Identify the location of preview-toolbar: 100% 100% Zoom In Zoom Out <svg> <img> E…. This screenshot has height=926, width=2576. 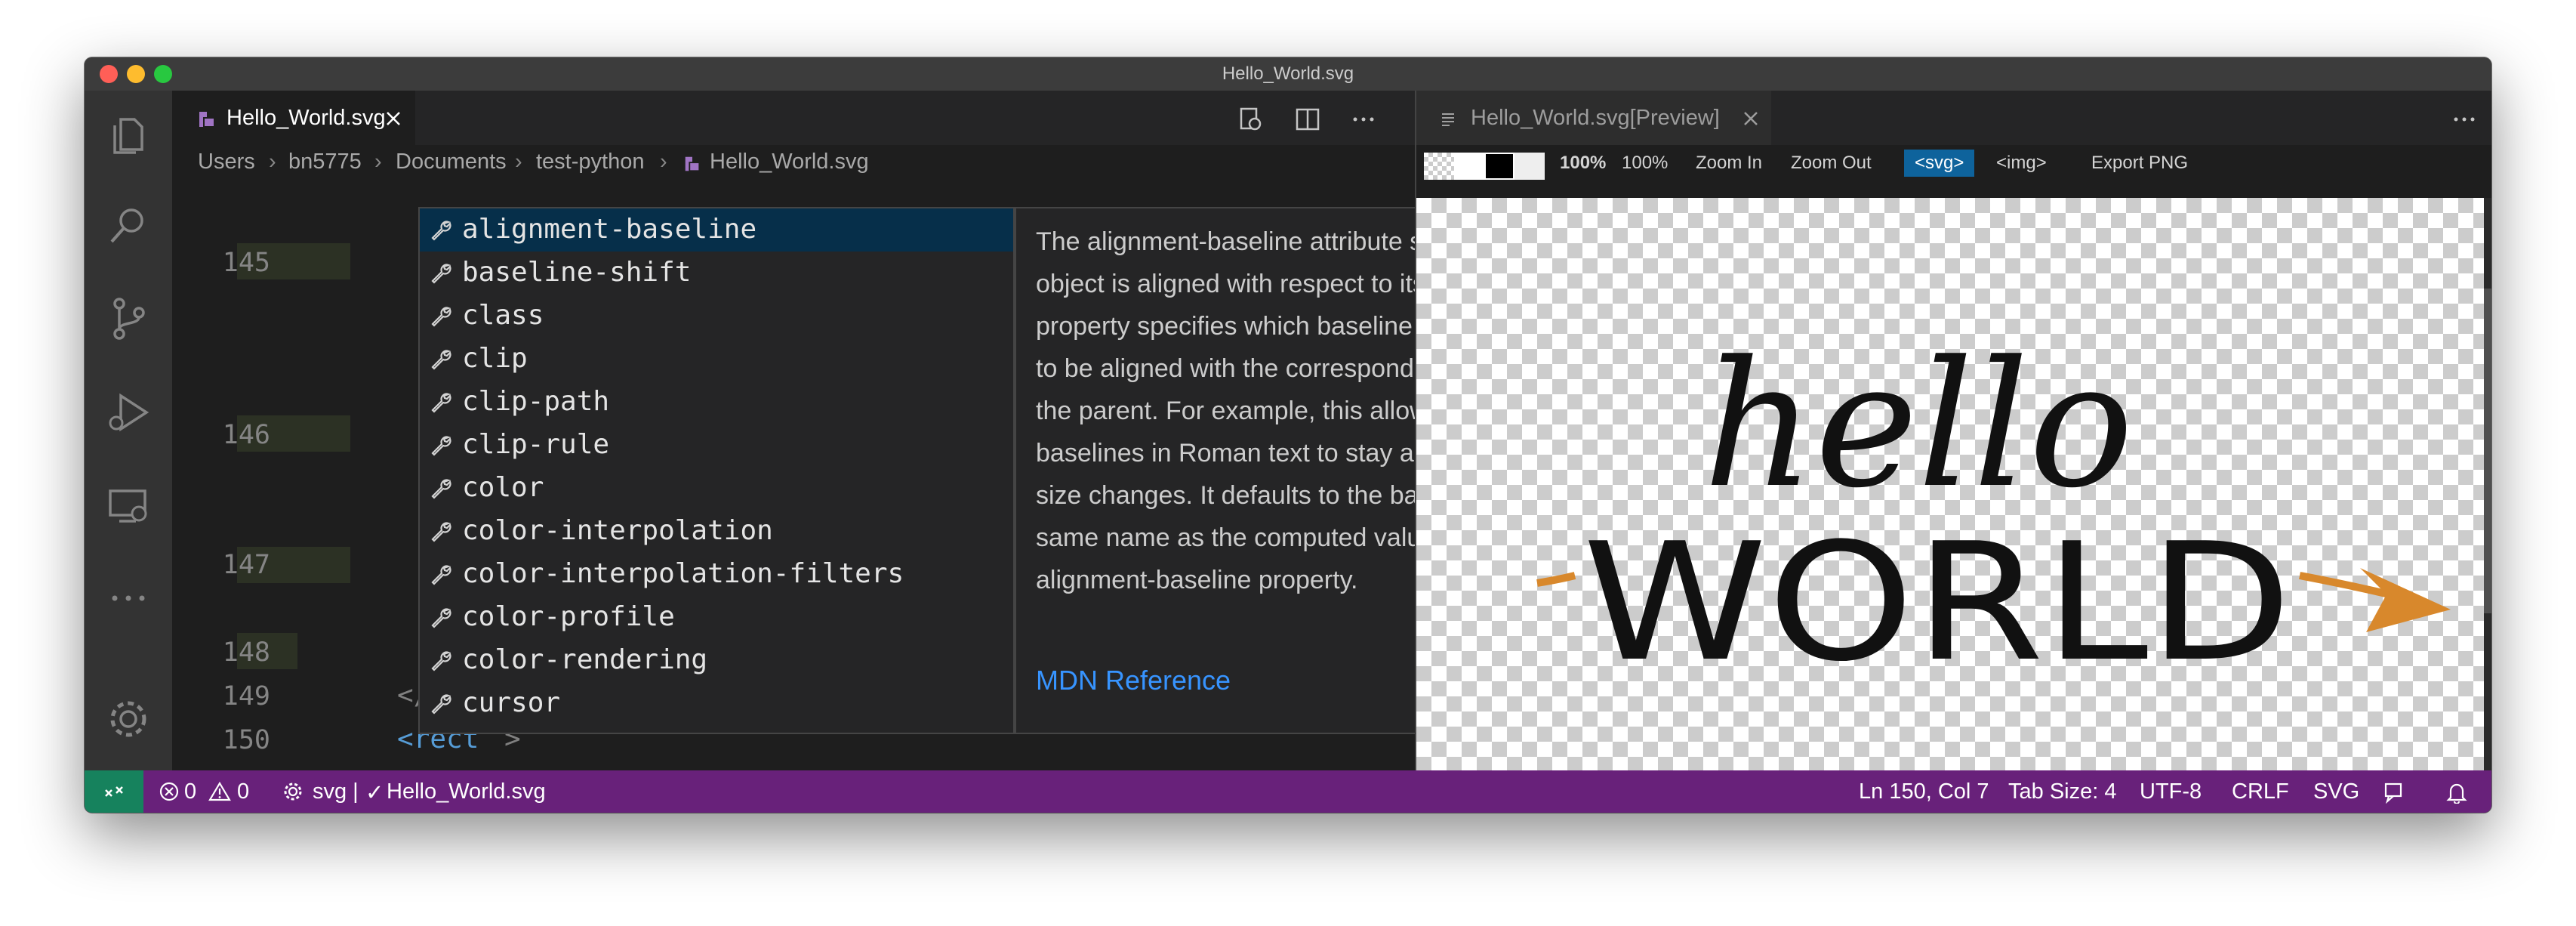
(1953, 166).